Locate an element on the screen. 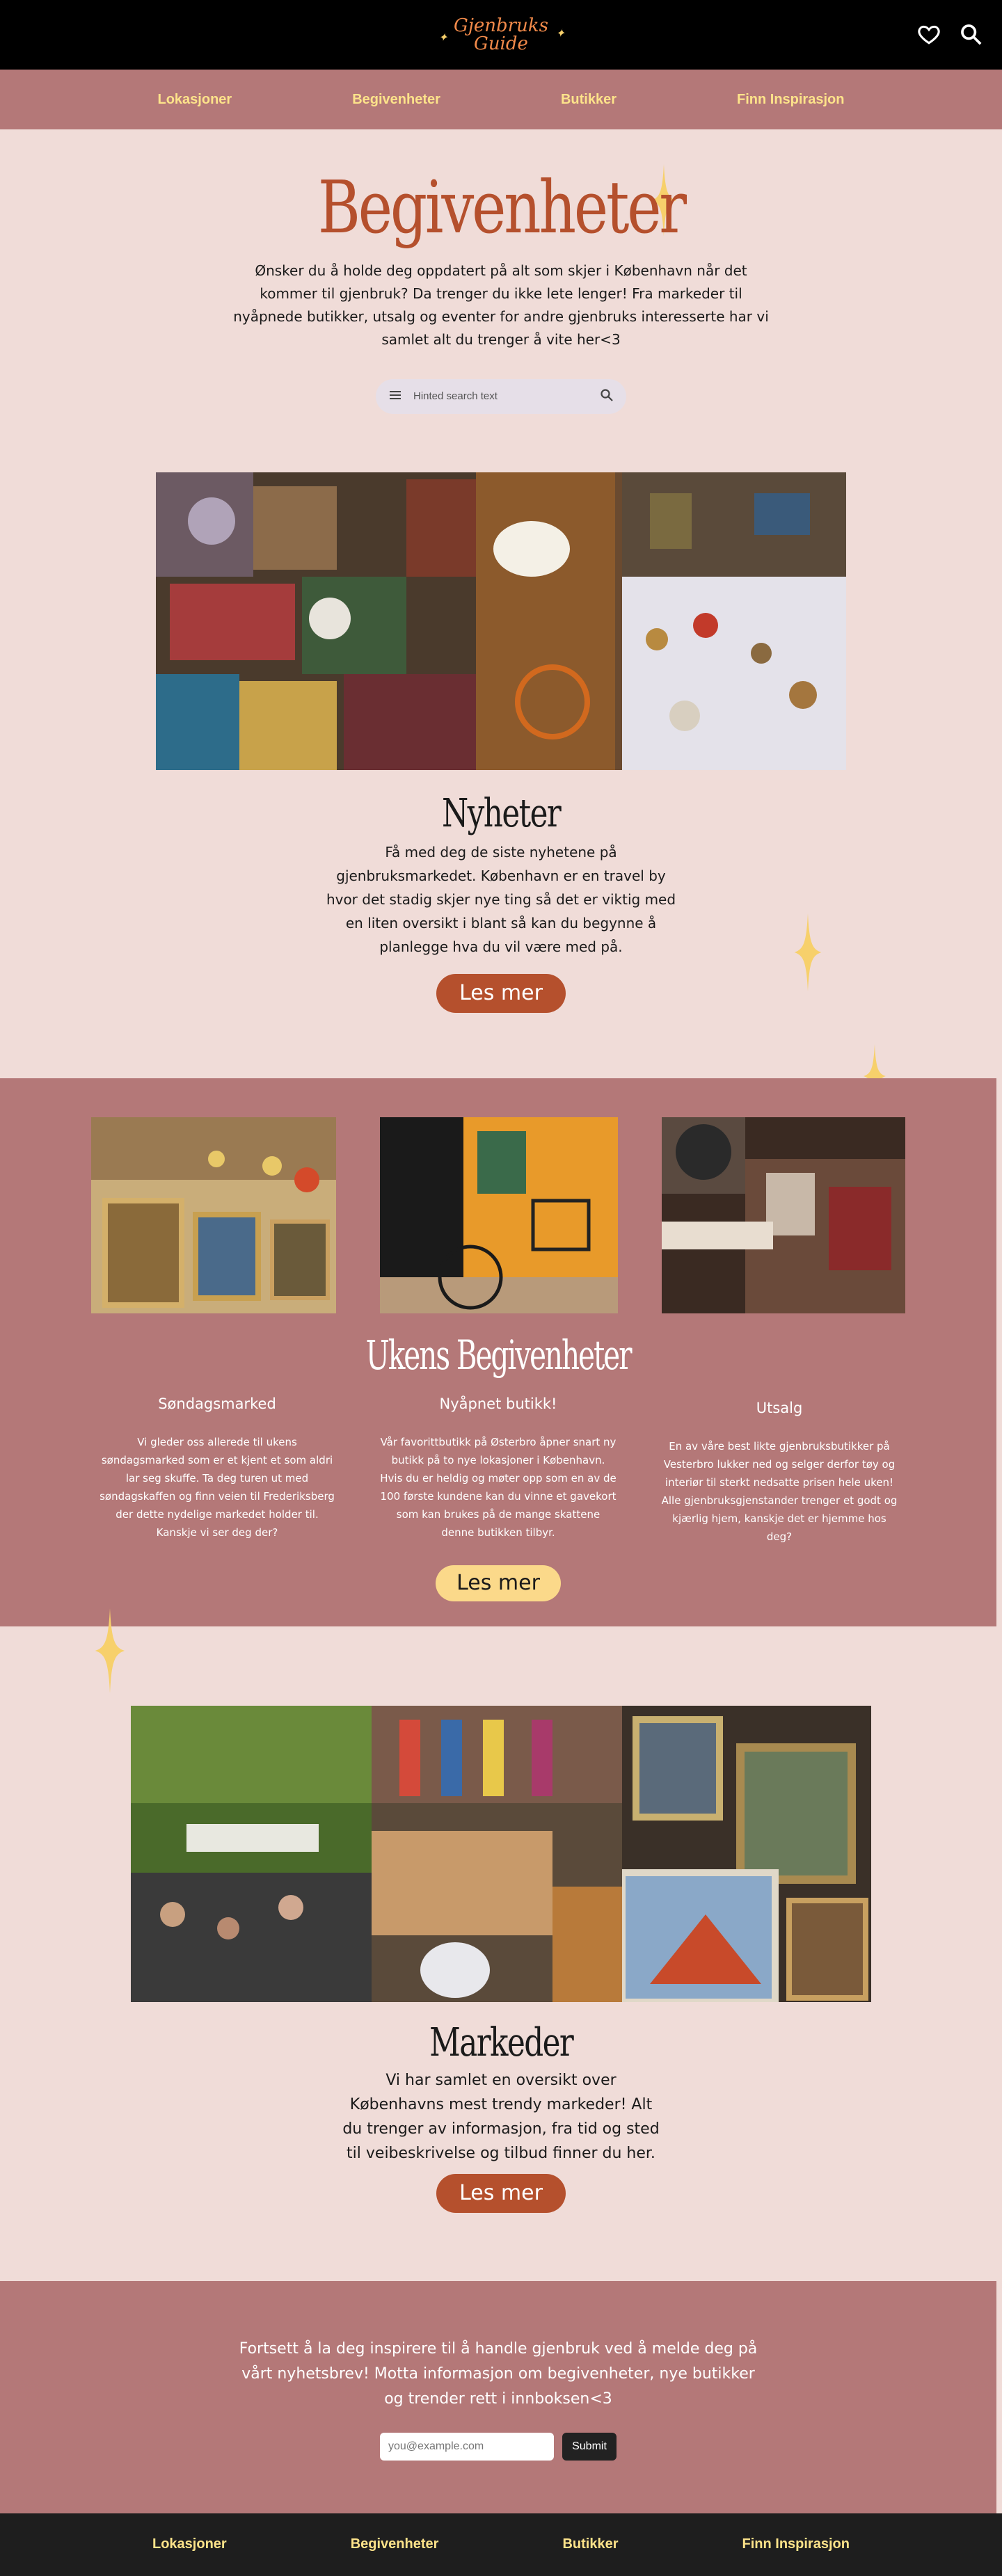  markets-read-more-button: Les mer is located at coordinates (501, 2193).